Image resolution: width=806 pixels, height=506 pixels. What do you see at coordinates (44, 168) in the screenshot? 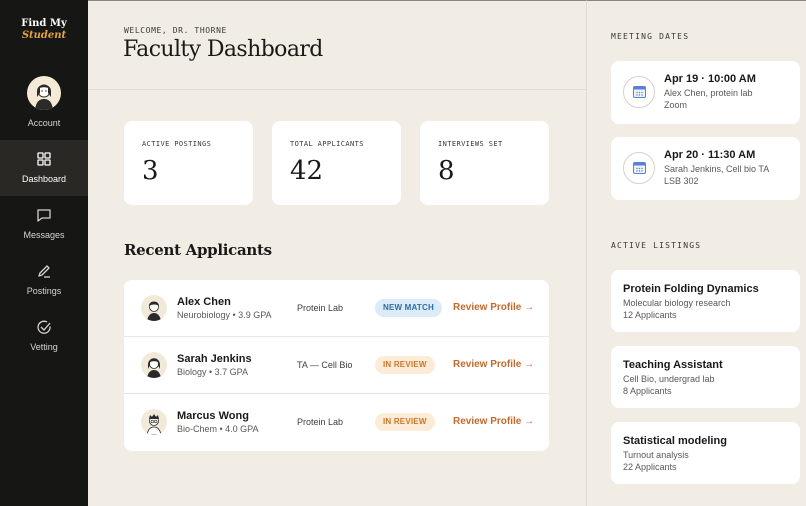
I see `sidebar-item-dashboard: Dashboard` at bounding box center [44, 168].